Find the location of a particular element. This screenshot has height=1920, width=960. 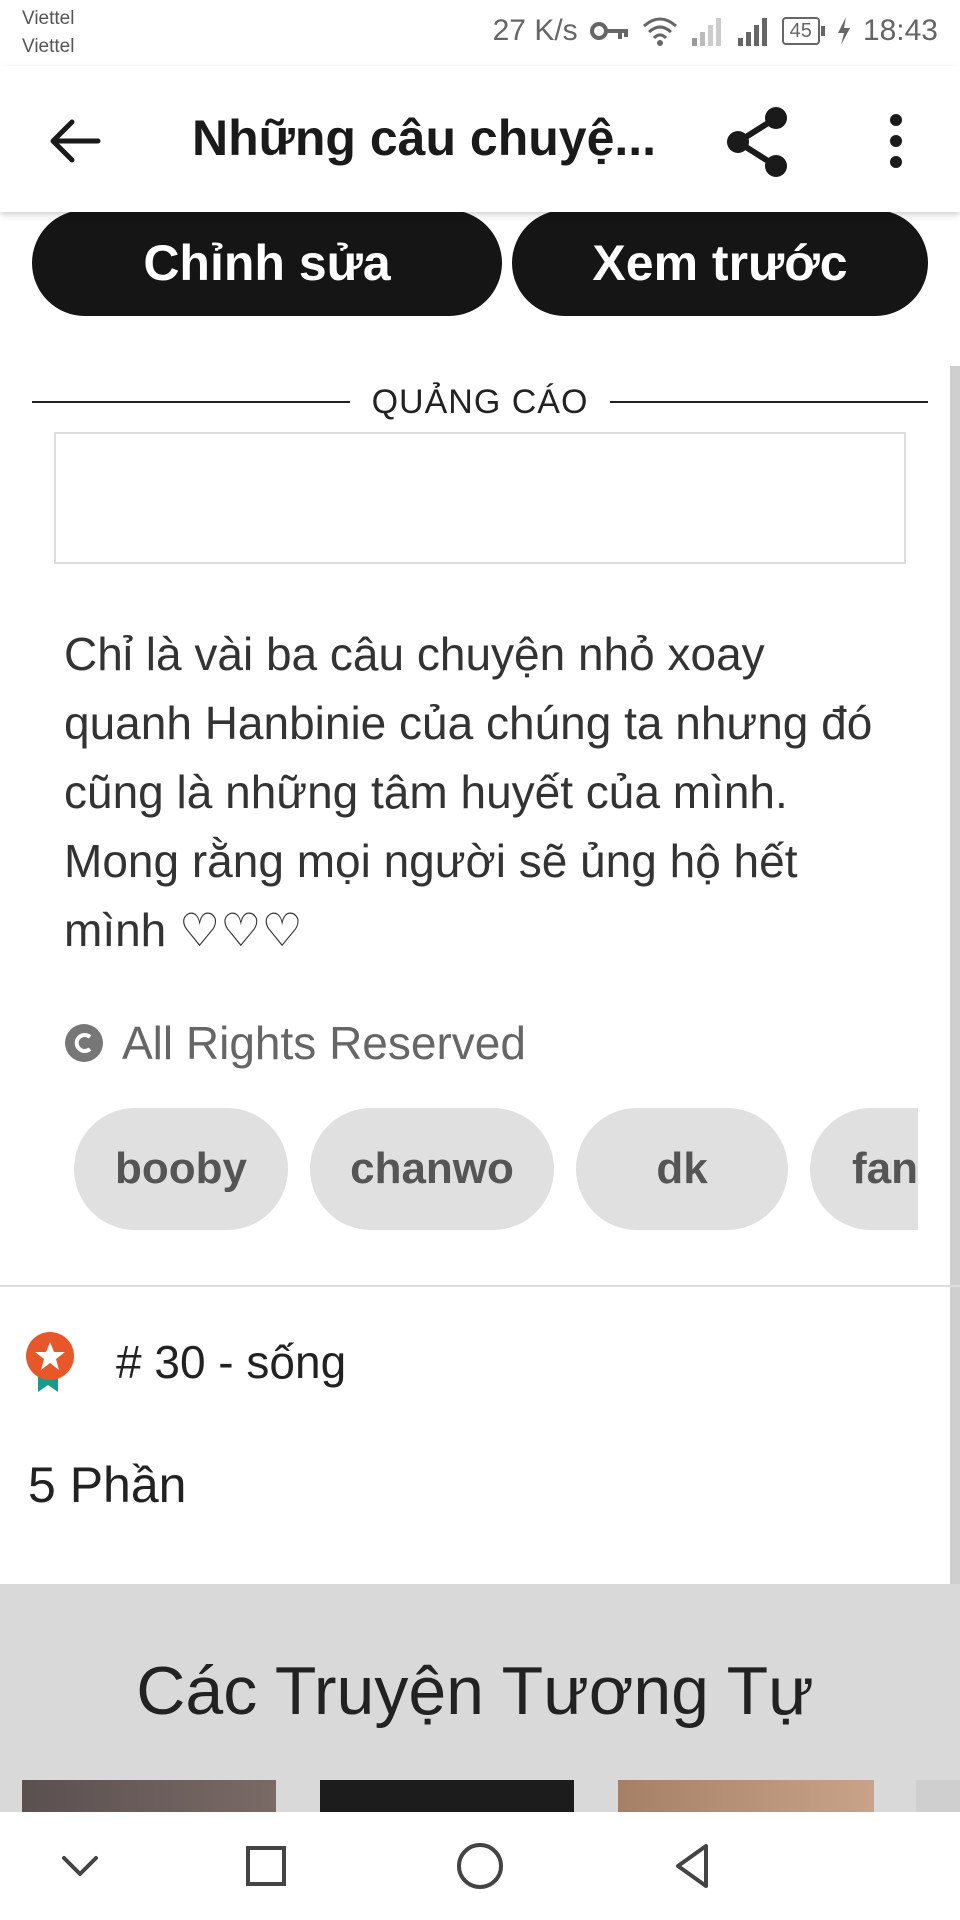

battery-indicator: 45 is located at coordinates (803, 31).